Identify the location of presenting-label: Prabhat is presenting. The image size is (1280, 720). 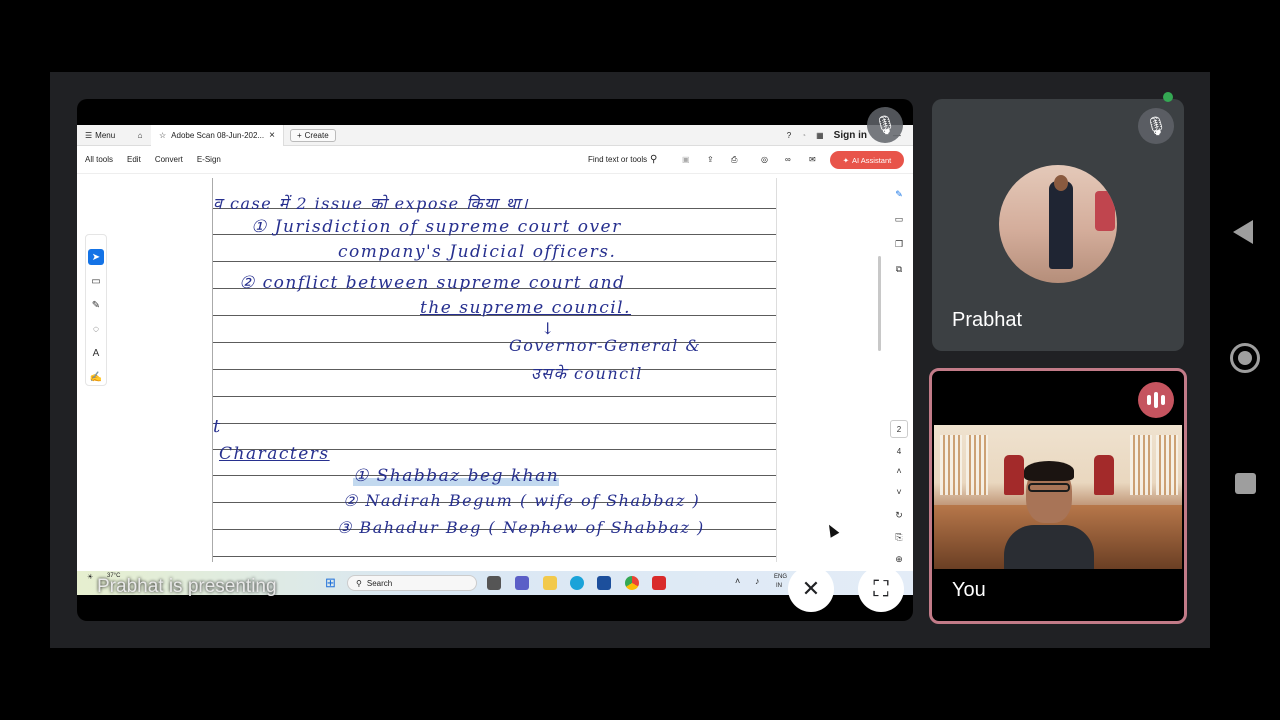
(187, 586).